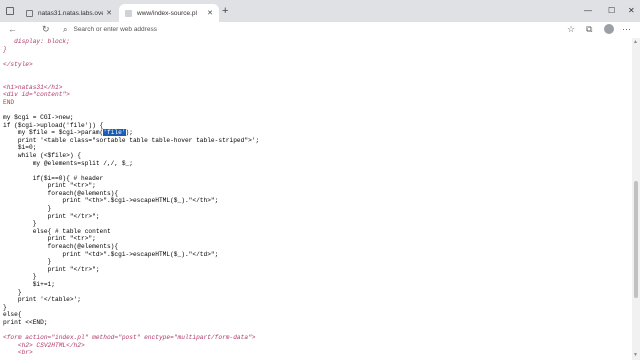  I want to click on page-icon, so click(29, 13).